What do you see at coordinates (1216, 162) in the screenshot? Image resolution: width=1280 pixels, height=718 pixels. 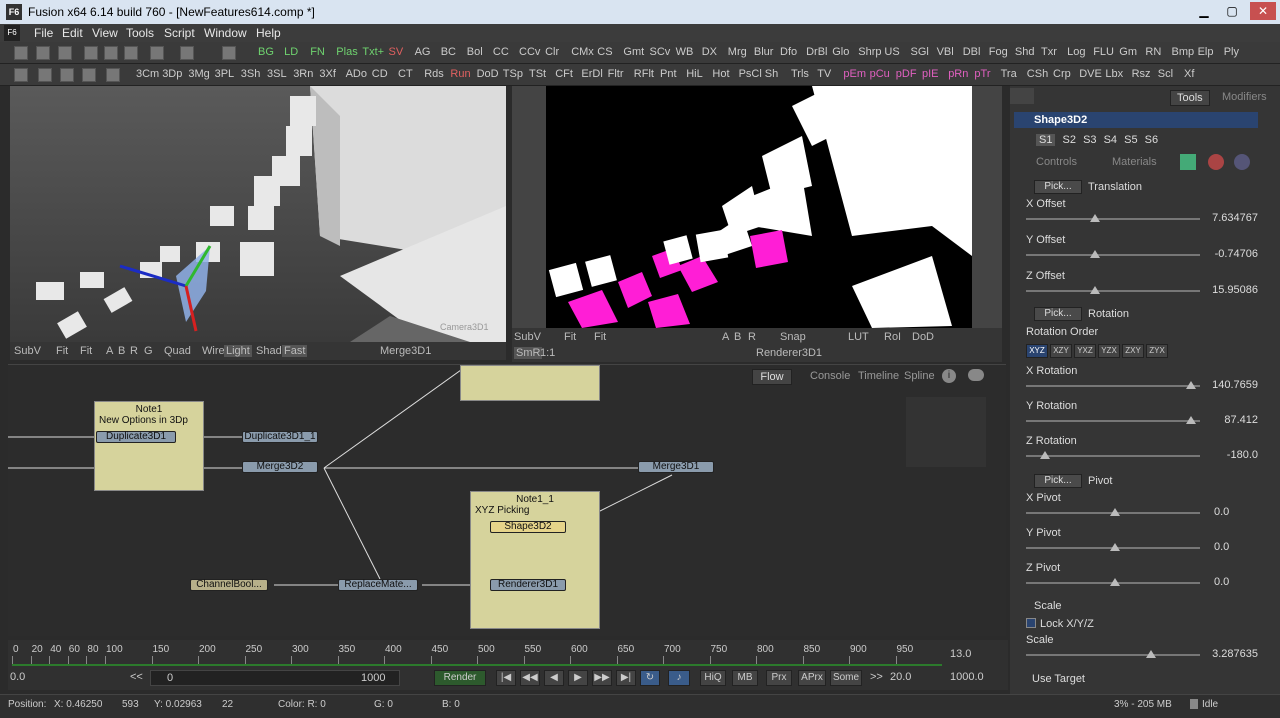 I see `settings-icon` at bounding box center [1216, 162].